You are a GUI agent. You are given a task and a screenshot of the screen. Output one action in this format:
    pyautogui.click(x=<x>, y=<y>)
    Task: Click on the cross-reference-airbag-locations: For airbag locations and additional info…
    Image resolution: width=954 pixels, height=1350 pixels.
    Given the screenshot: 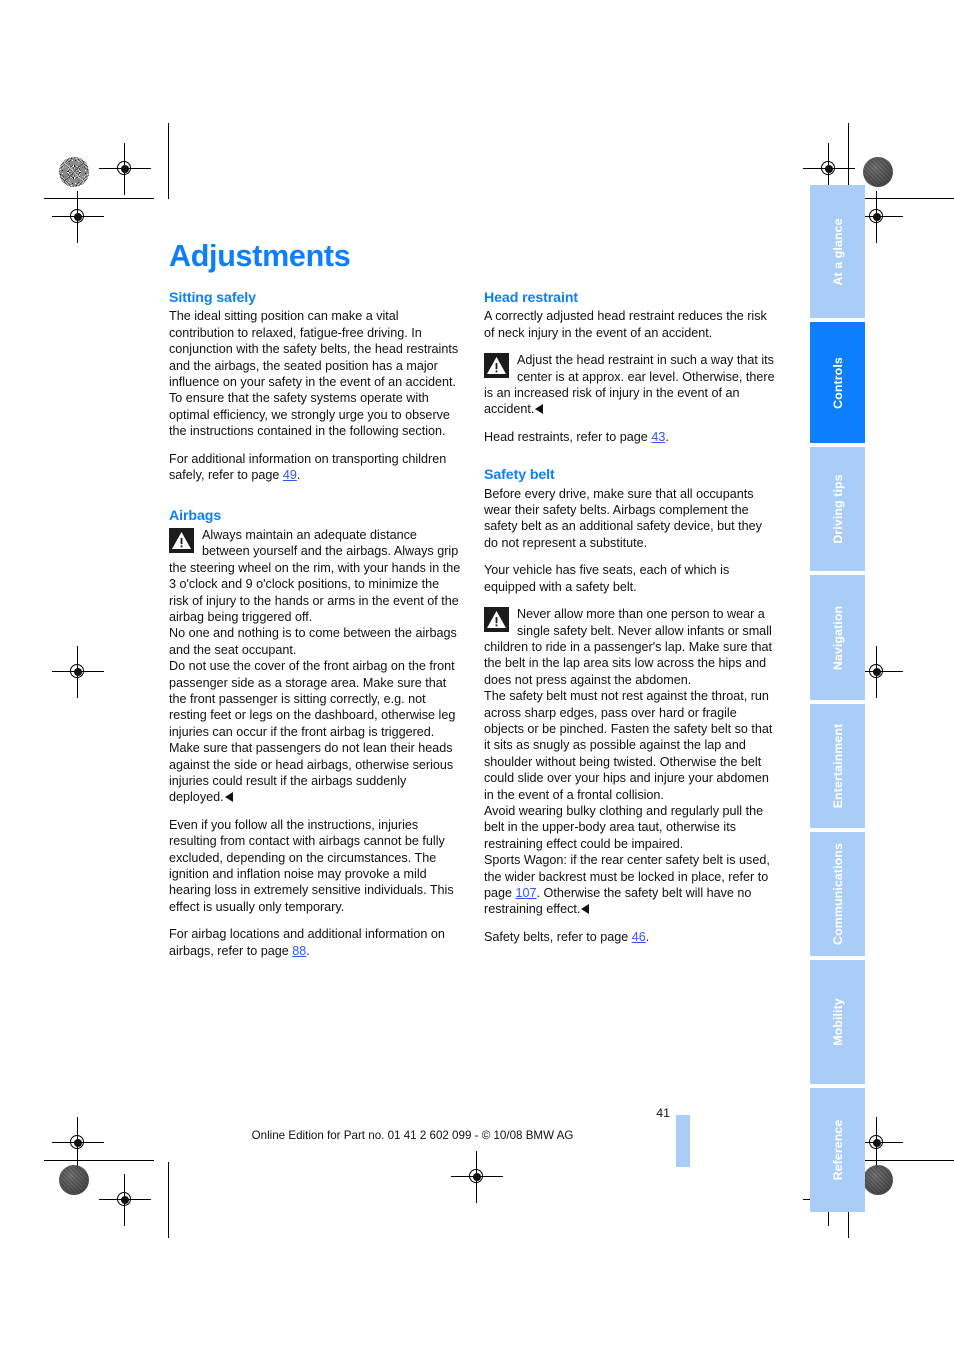 What is the action you would take?
    pyautogui.click(x=315, y=942)
    